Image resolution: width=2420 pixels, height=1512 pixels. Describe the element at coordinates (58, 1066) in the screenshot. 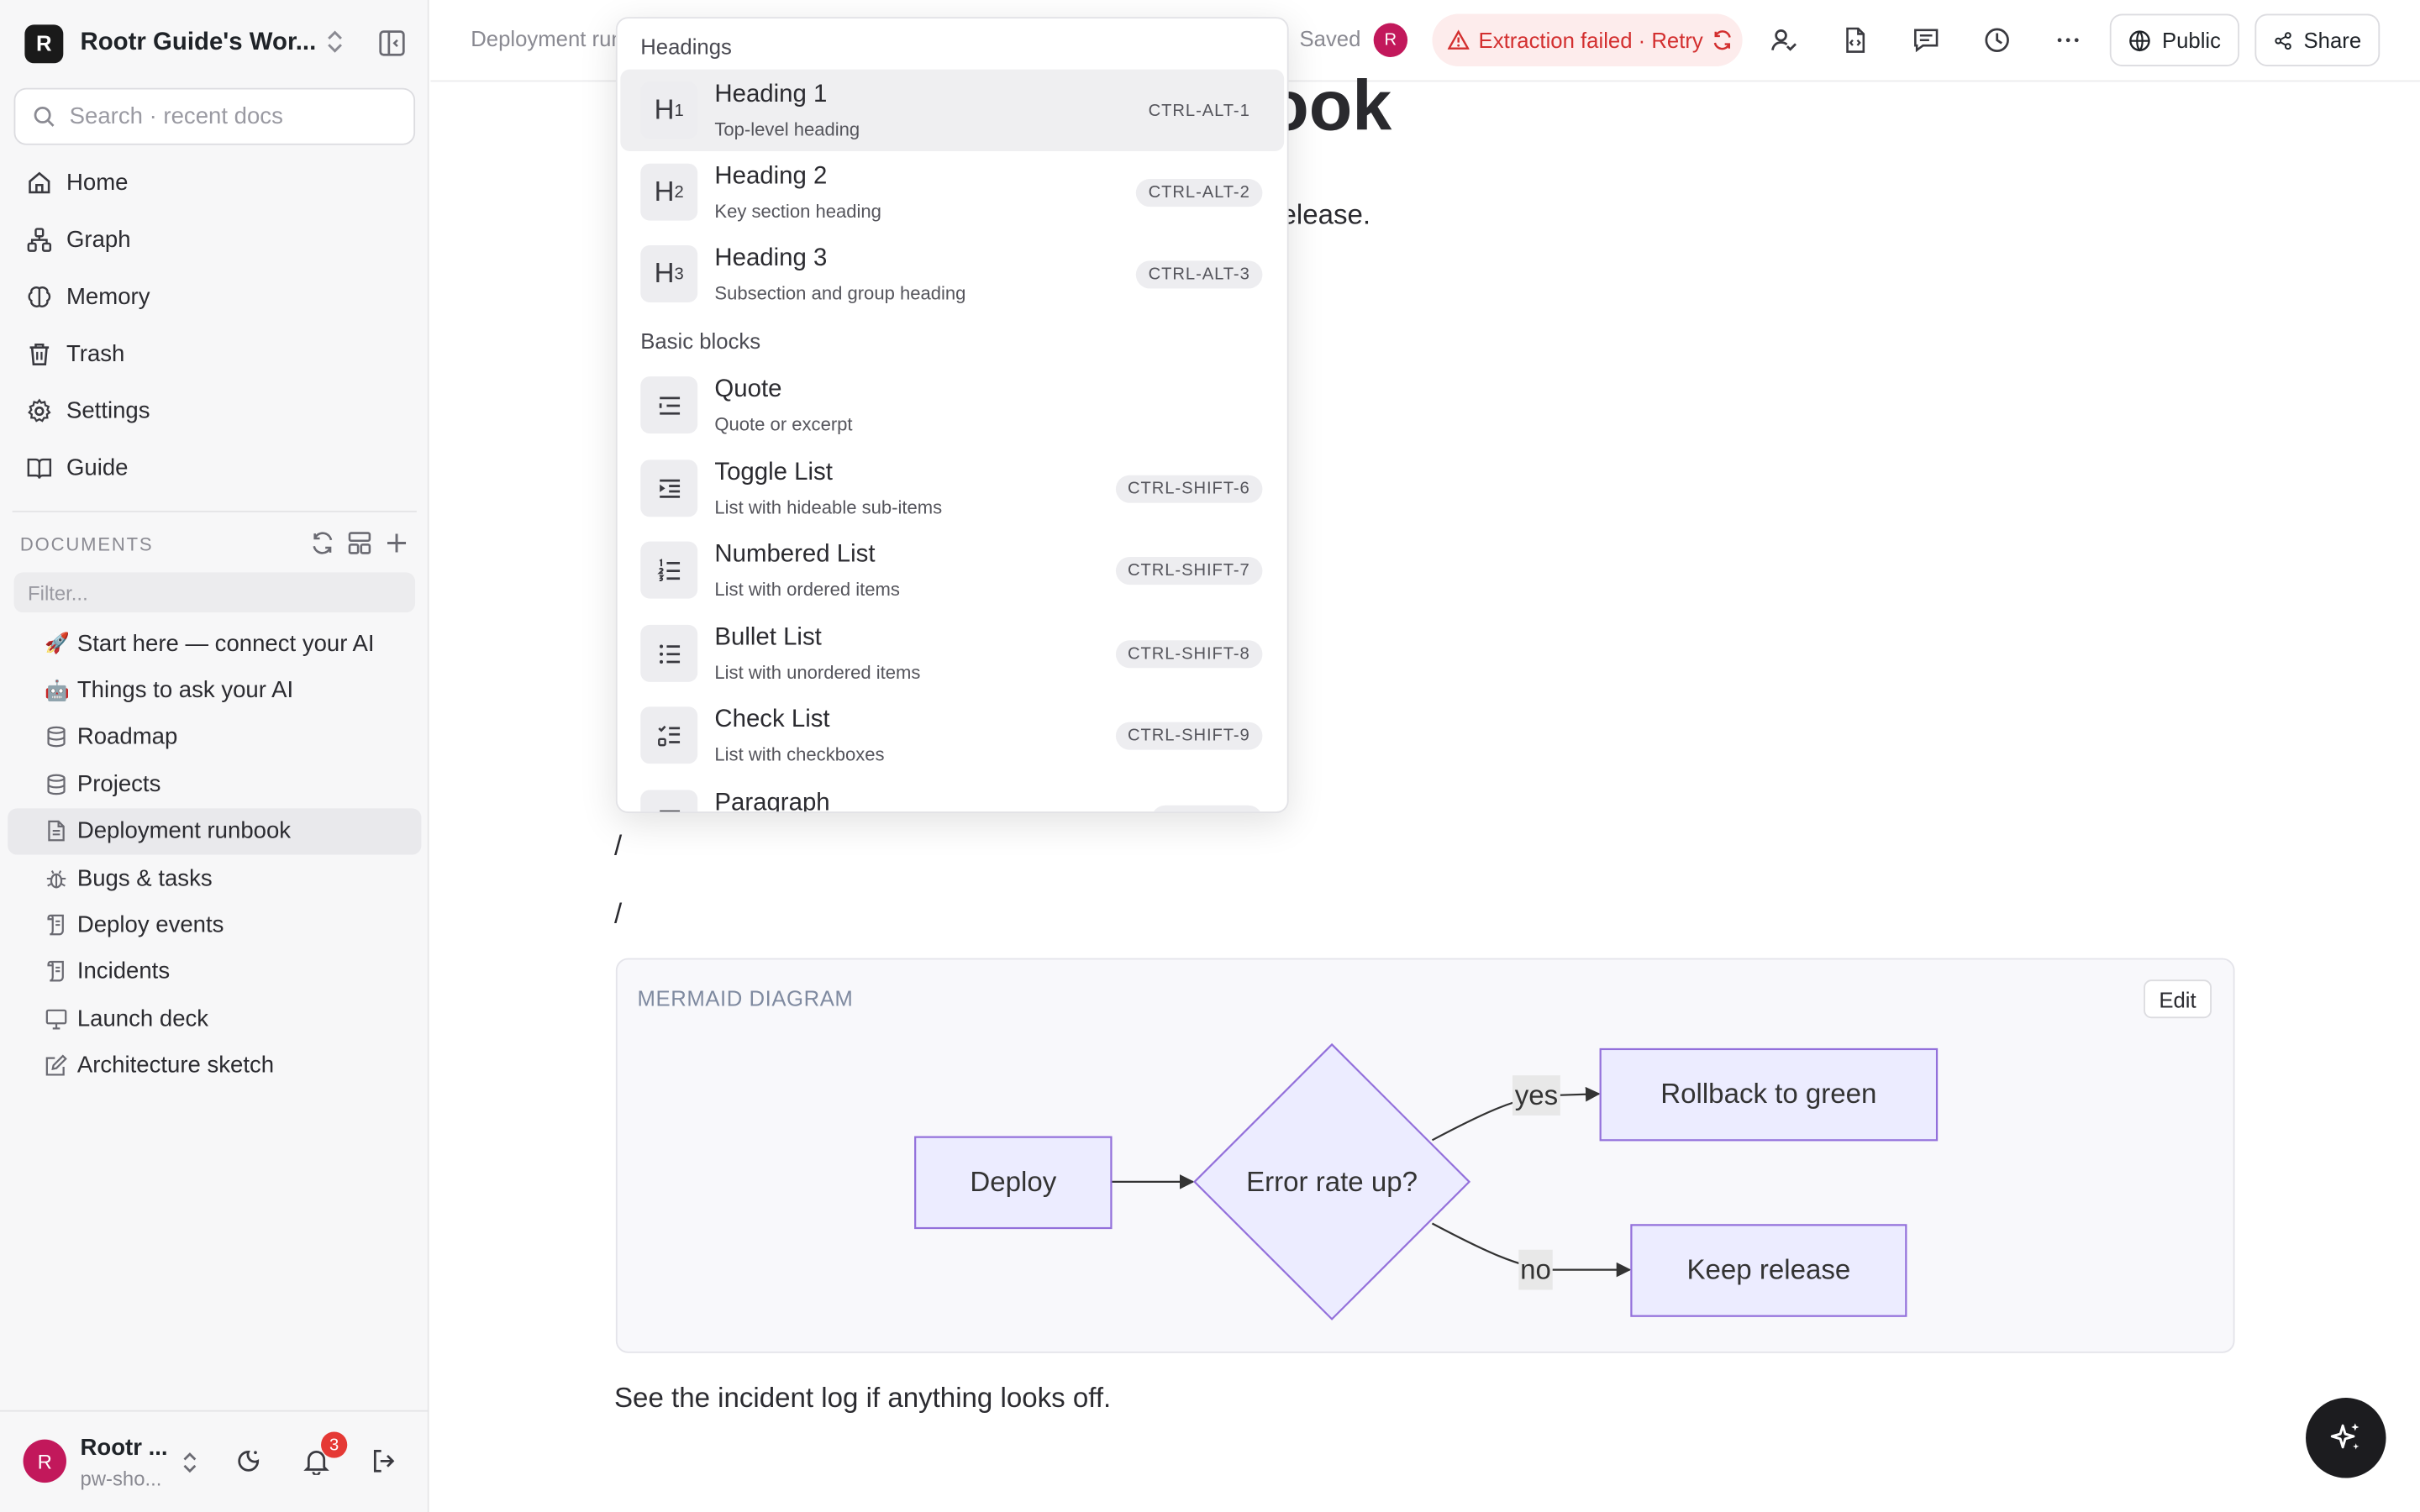

I see `sketch-icon` at that location.